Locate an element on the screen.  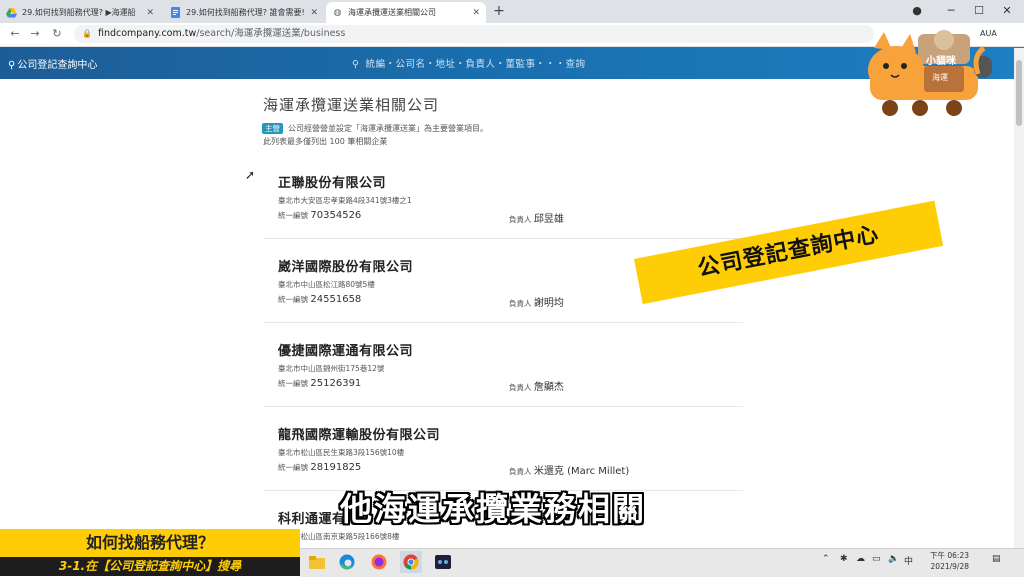
ime-indicator: 中 is located at coordinates (908, 560).